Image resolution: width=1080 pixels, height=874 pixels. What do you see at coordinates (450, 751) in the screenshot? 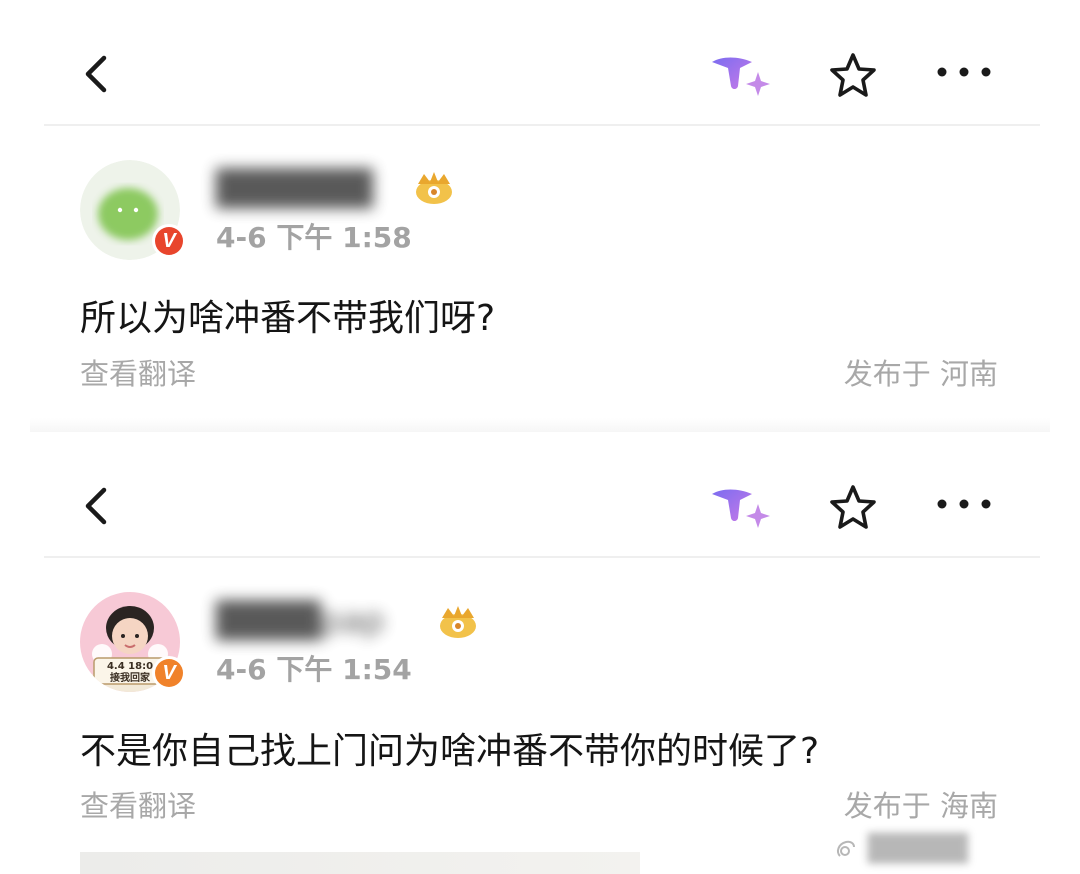
I see `post-text: 不是你自己找上门问为啥冲番不带你的时候了?` at bounding box center [450, 751].